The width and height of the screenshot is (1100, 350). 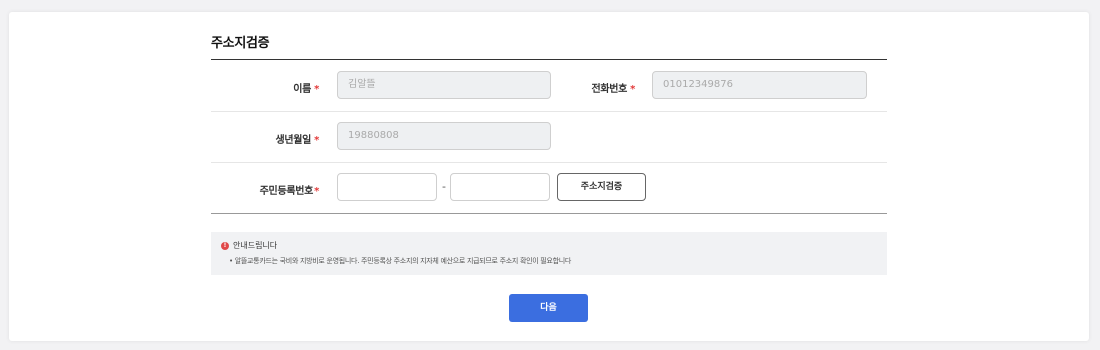 I want to click on form-row-birthdate: 생년월일 * 19880808, so click(x=549, y=137).